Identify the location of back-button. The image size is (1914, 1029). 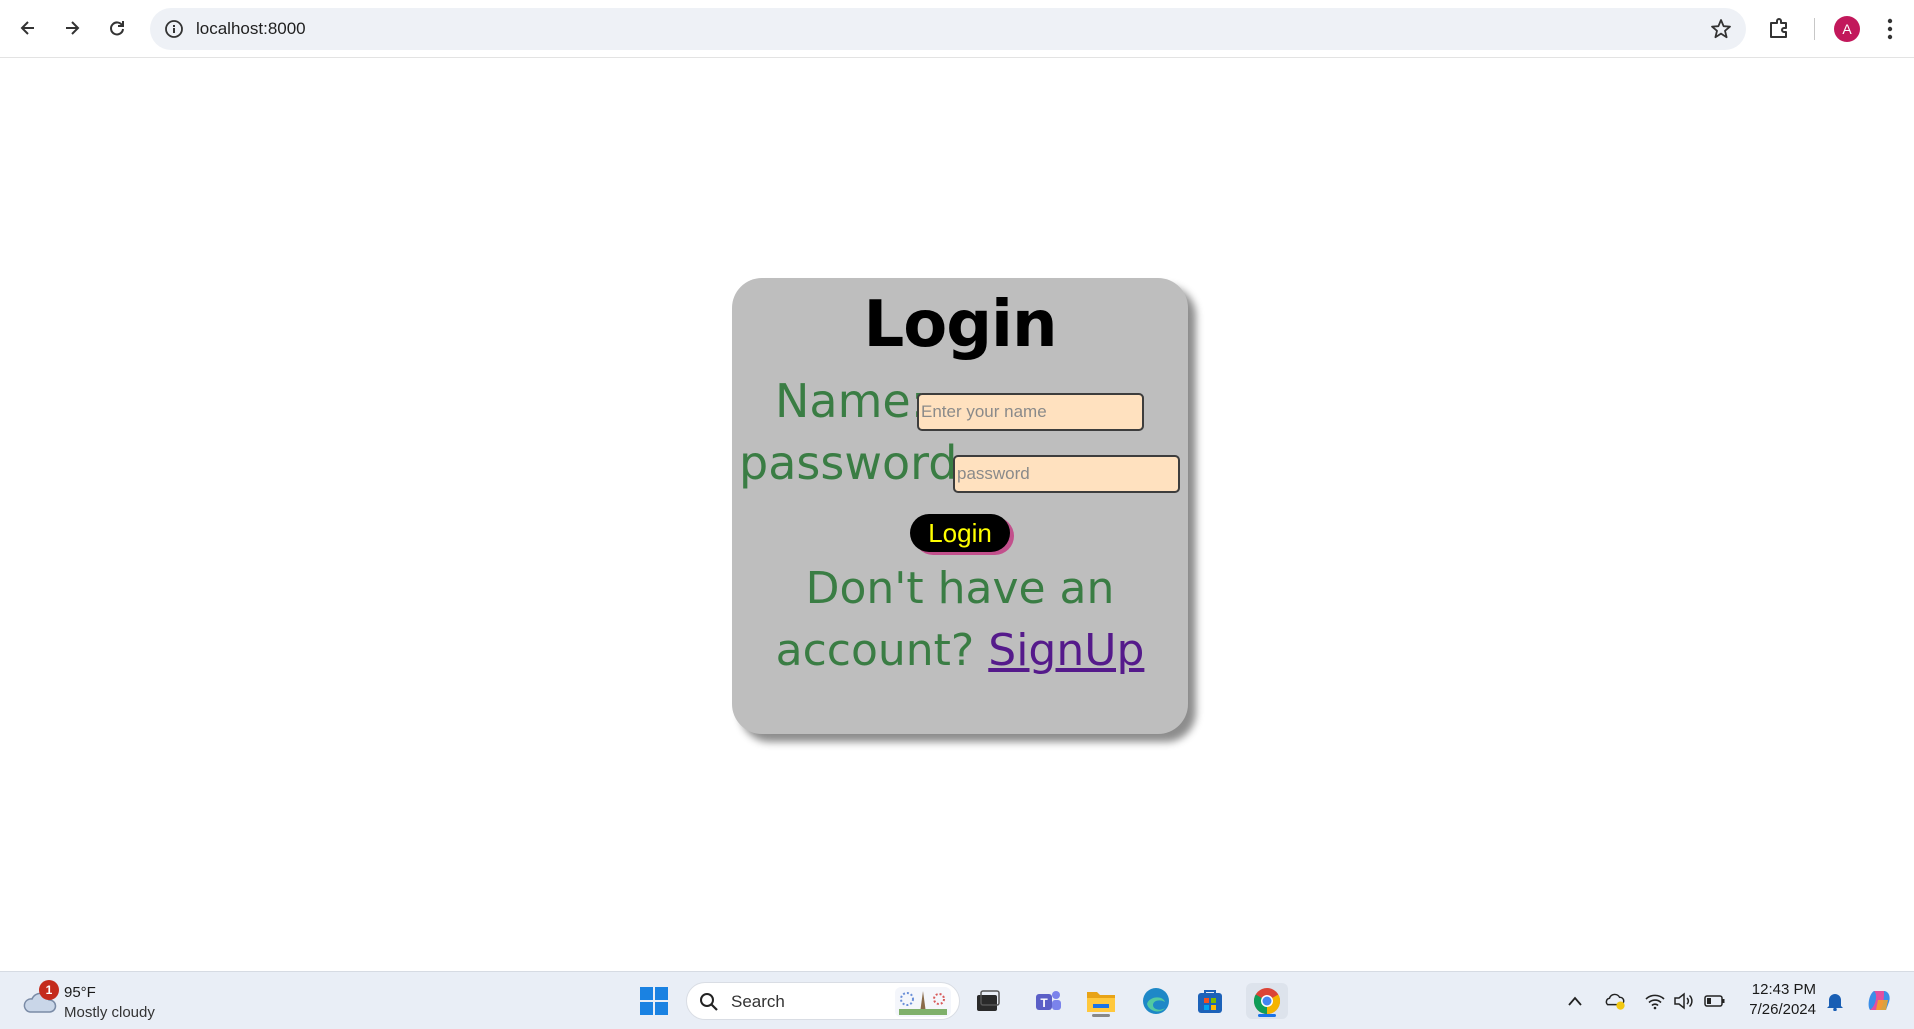
(28, 28).